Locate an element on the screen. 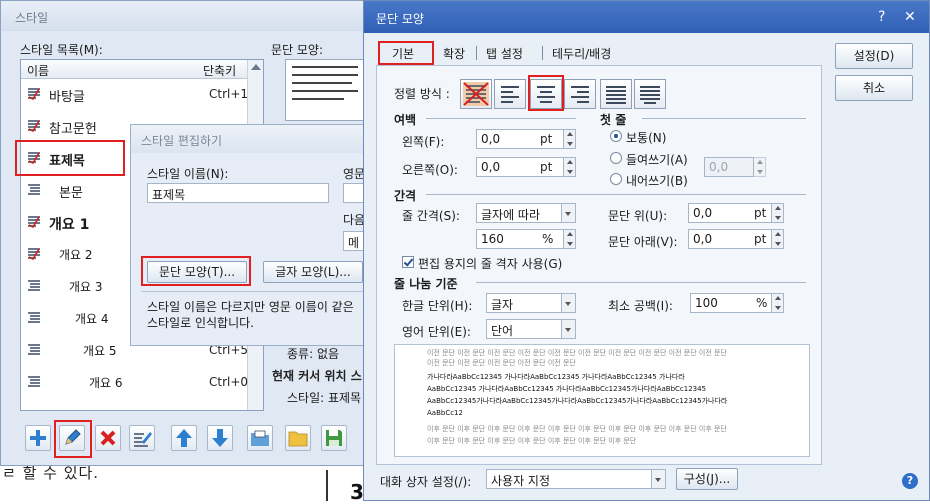  scroll-up-icon is located at coordinates (256, 67).